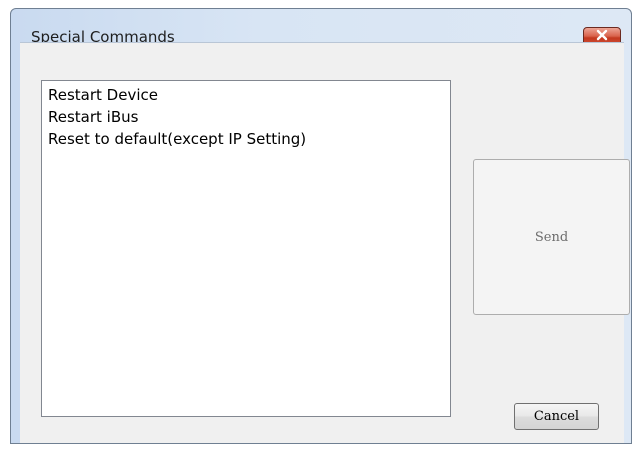 The height and width of the screenshot is (450, 639). Describe the element at coordinates (103, 95) in the screenshot. I see `list-item-restart-device: Restart Device` at that location.